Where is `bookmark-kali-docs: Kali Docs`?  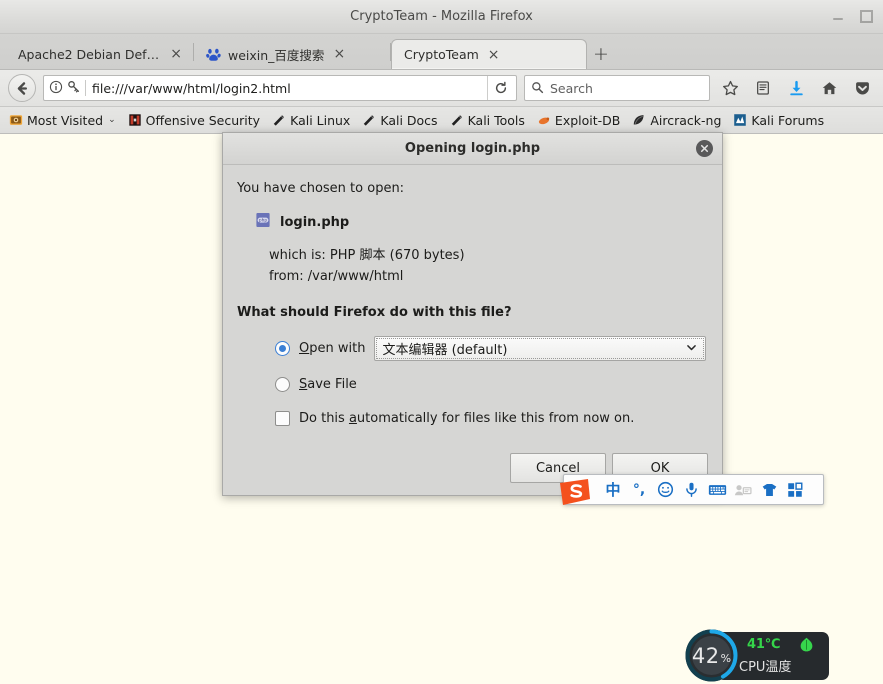 bookmark-kali-docs: Kali Docs is located at coordinates (399, 120).